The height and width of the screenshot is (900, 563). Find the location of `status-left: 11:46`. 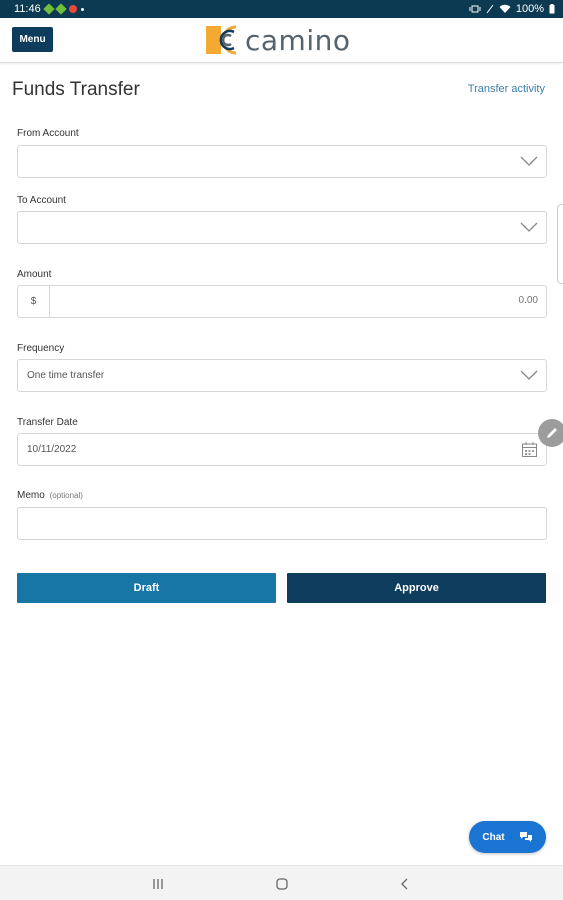

status-left: 11:46 is located at coordinates (49, 9).